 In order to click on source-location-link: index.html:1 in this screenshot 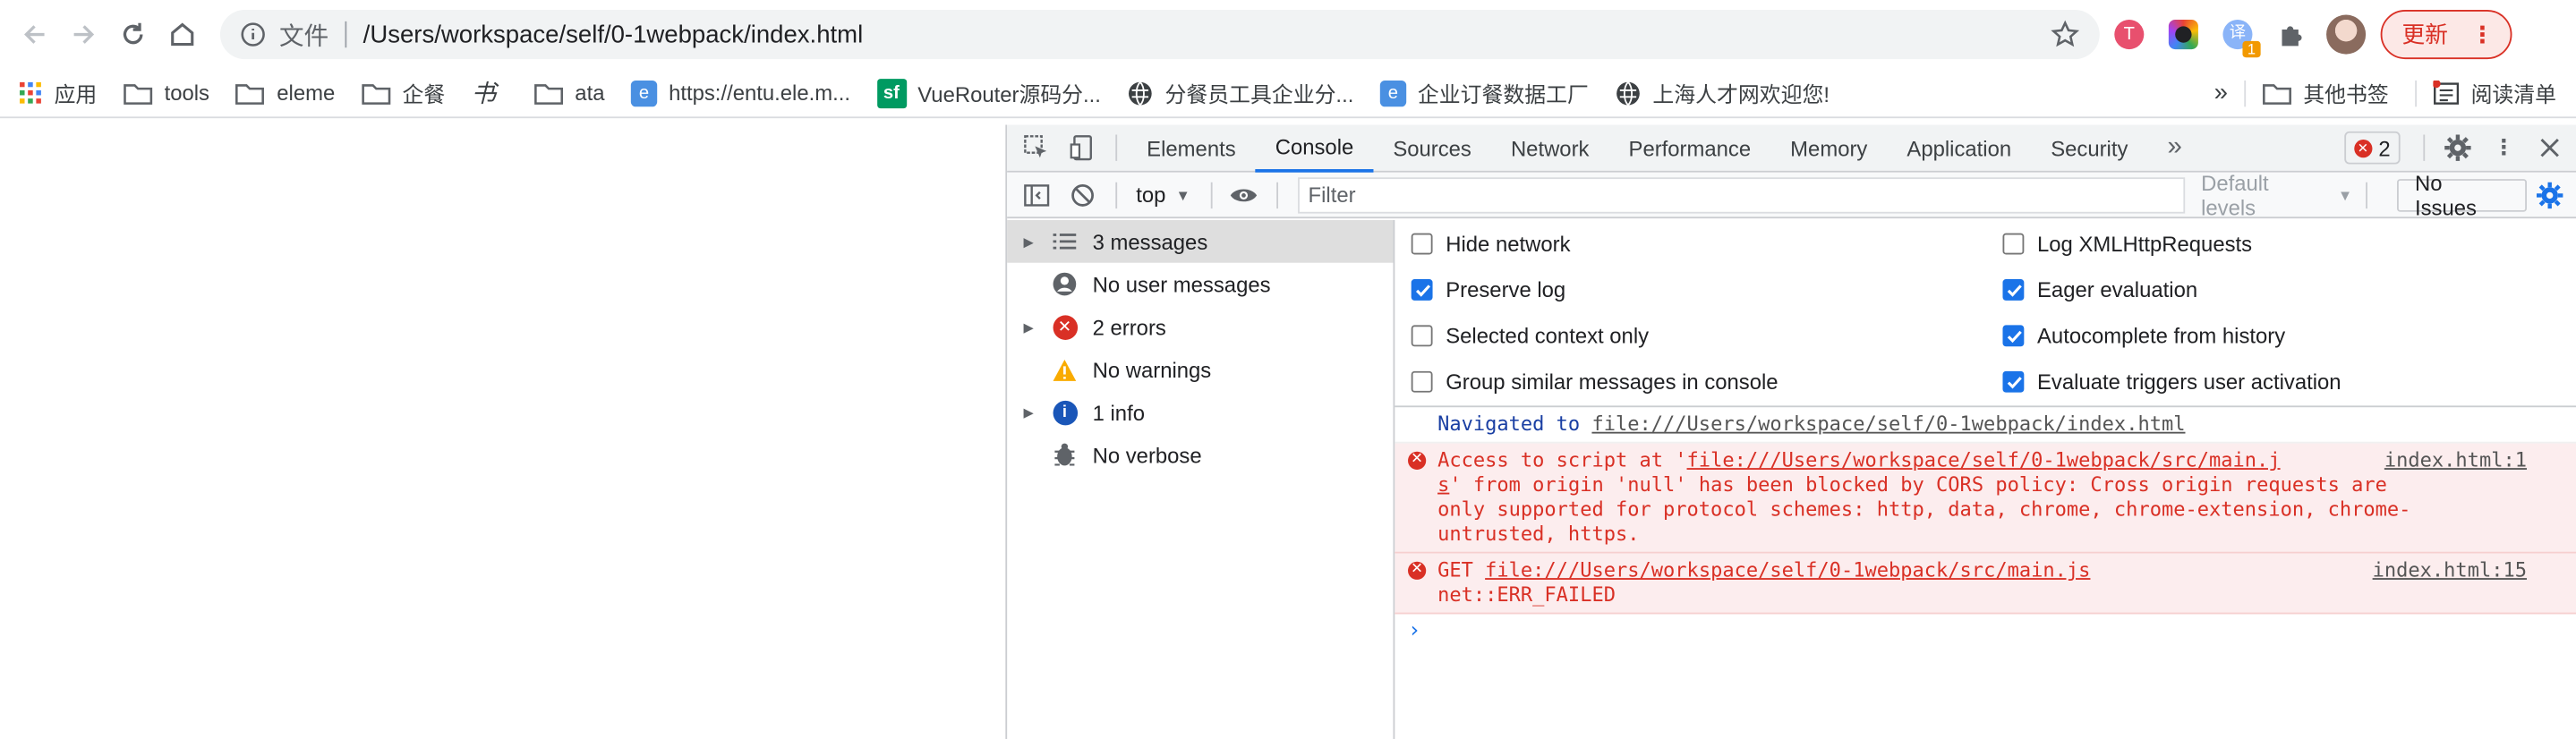, I will do `click(2455, 460)`.